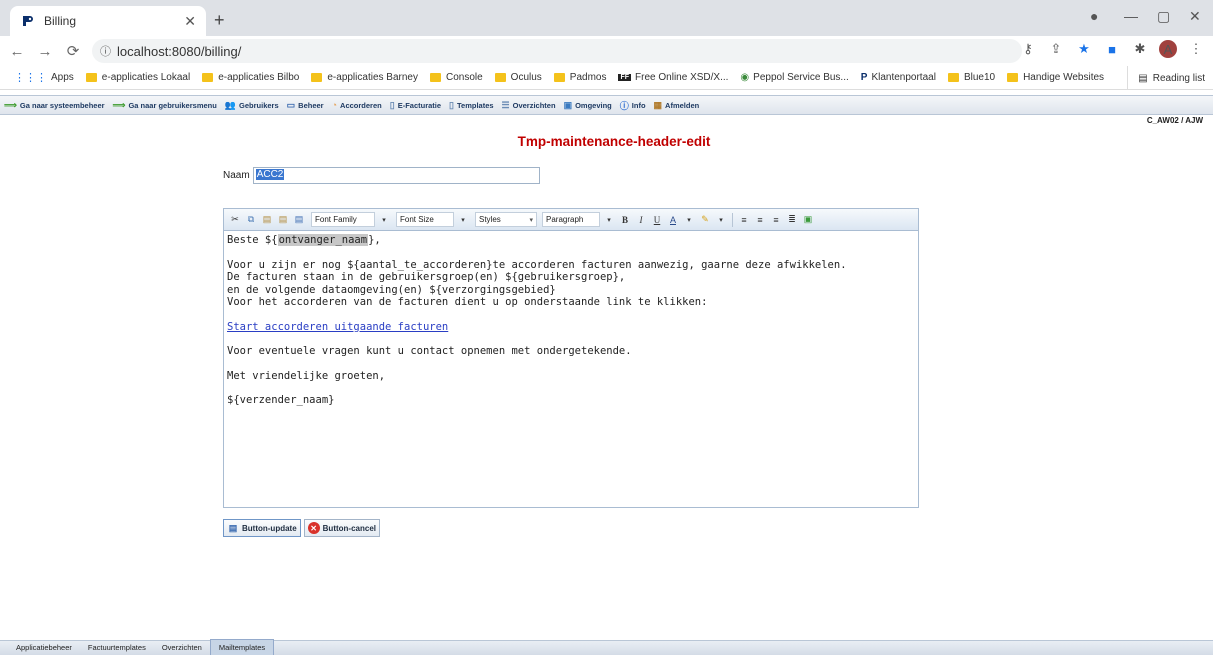 This screenshot has height=655, width=1213. I want to click on paragraph-select: Paragraph, so click(571, 219).